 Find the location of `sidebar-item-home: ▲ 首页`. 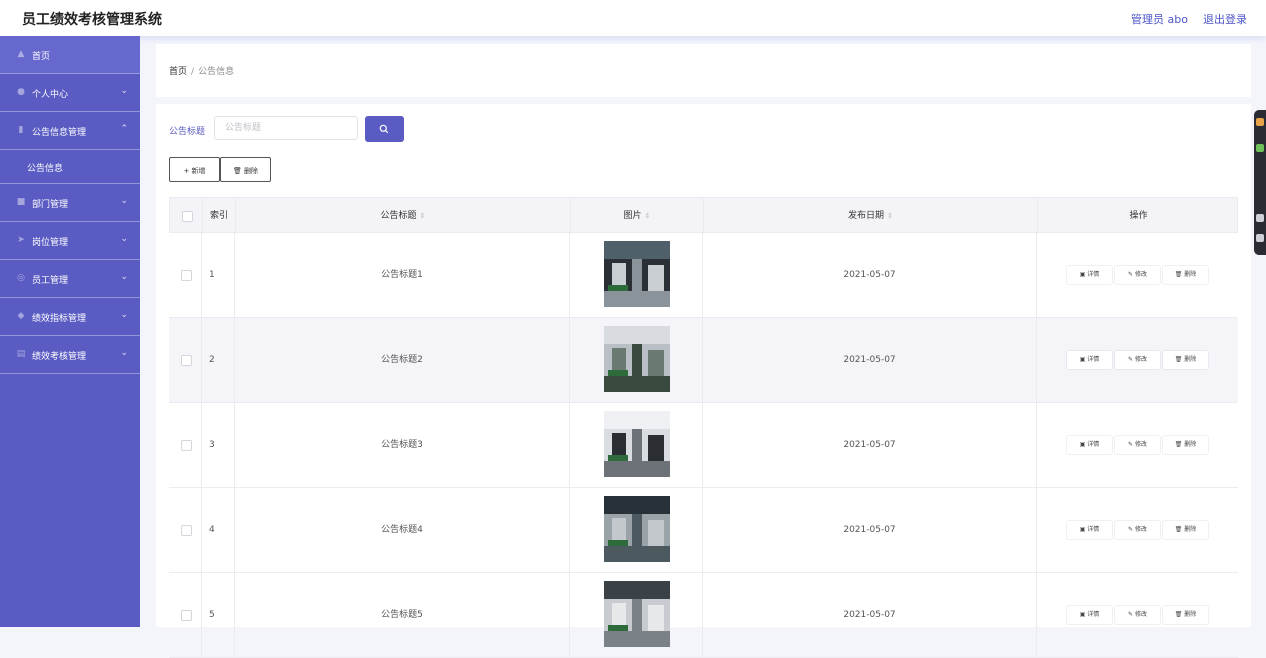

sidebar-item-home: ▲ 首页 is located at coordinates (70, 55).